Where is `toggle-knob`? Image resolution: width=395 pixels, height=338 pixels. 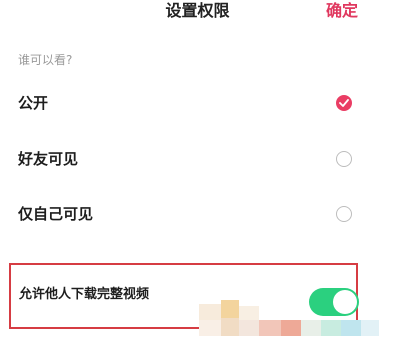
toggle-knob is located at coordinates (345, 302).